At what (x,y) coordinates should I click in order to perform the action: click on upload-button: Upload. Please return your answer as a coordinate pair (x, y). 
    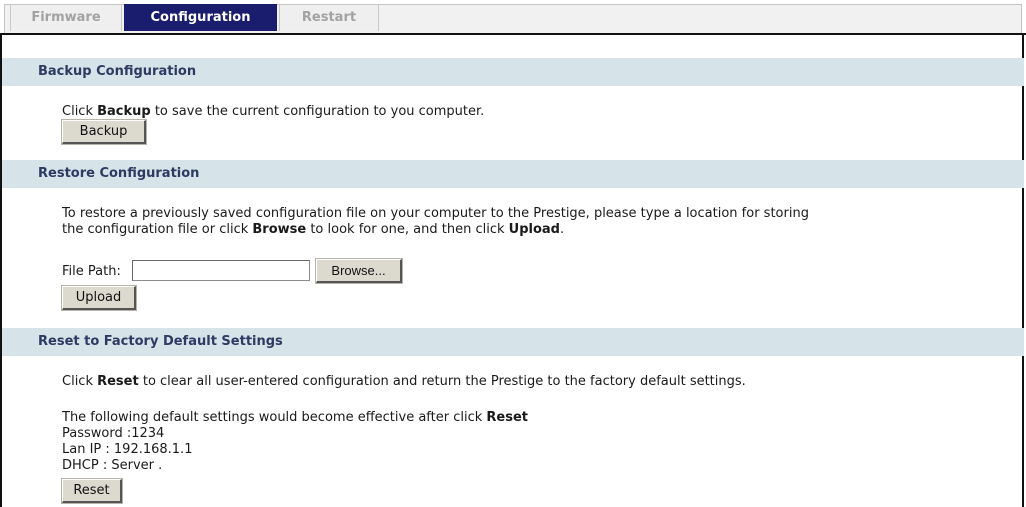
    Looking at the image, I should click on (99, 298).